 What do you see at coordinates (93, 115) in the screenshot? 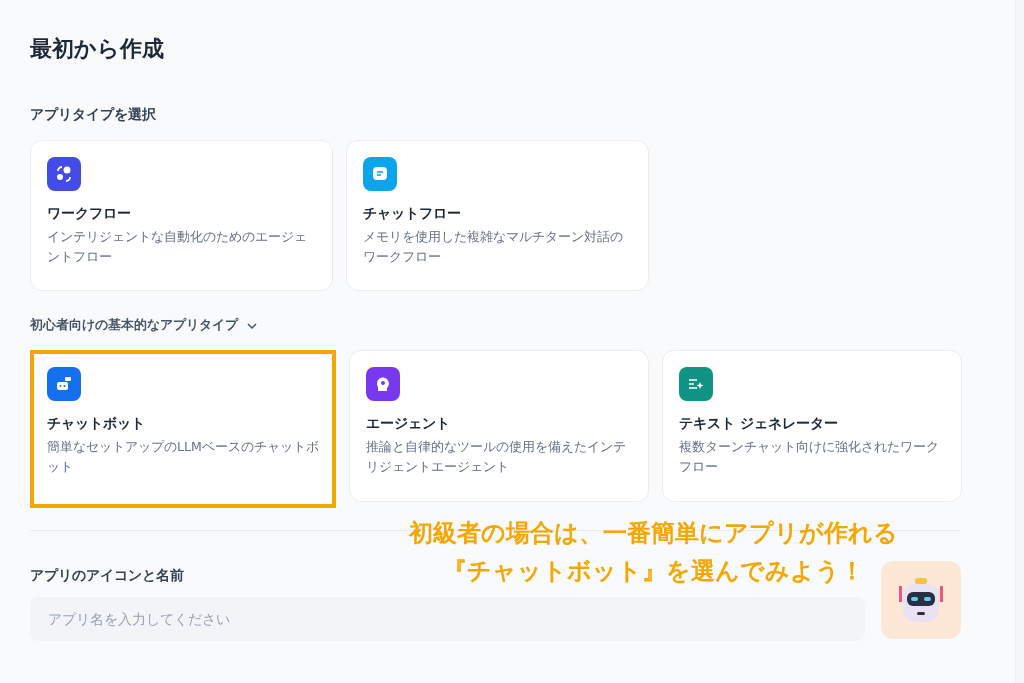
I see `section-label: アプリタイプを選択` at bounding box center [93, 115].